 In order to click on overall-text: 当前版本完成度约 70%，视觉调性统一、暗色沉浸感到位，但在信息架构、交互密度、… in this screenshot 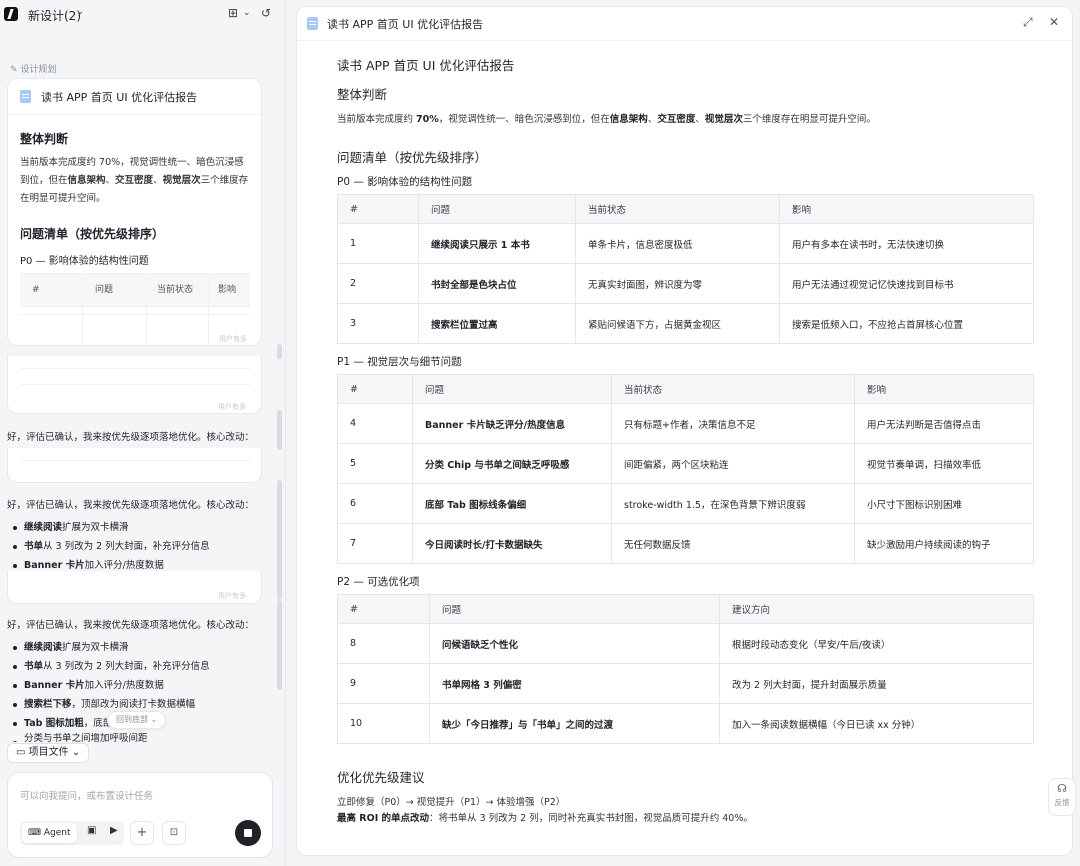, I will do `click(606, 119)`.